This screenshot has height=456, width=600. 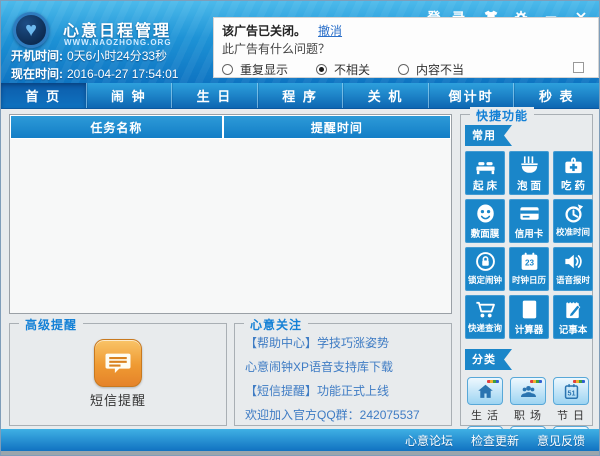 I want to click on boot-time-line: 开机时间: 0天6小时24分33秒, so click(x=89, y=55).